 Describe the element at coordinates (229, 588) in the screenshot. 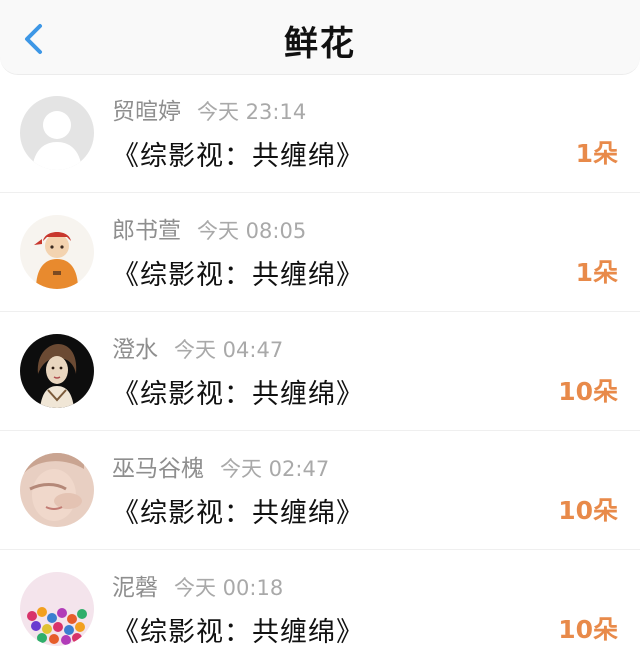

I see `timestamp: 今天 00:18` at that location.